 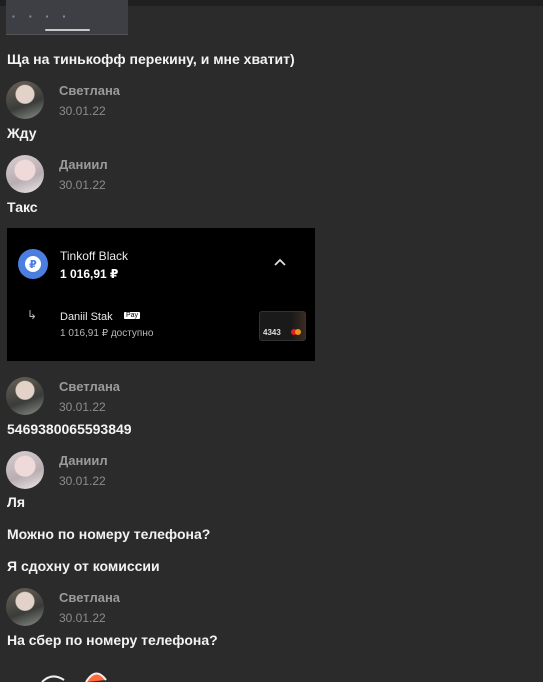 I want to click on message-text: Можно по номеру телефона?, so click(x=109, y=534).